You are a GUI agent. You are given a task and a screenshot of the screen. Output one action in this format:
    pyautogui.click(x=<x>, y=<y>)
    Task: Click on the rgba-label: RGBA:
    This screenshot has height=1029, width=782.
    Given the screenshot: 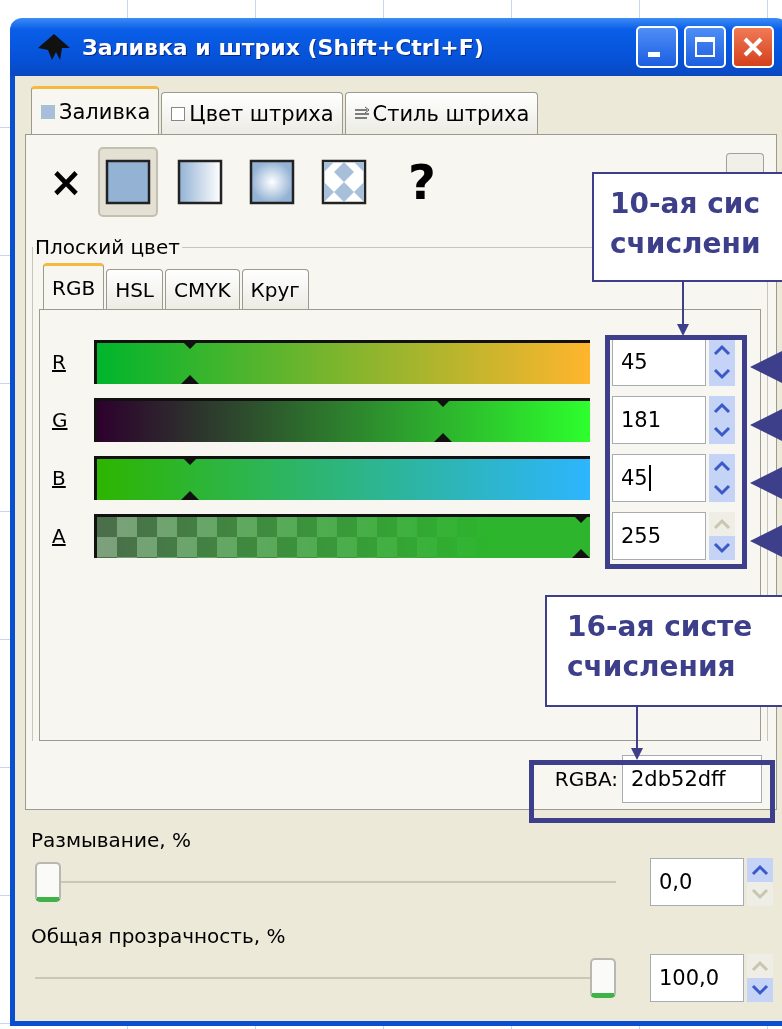 What is the action you would take?
    pyautogui.click(x=586, y=779)
    